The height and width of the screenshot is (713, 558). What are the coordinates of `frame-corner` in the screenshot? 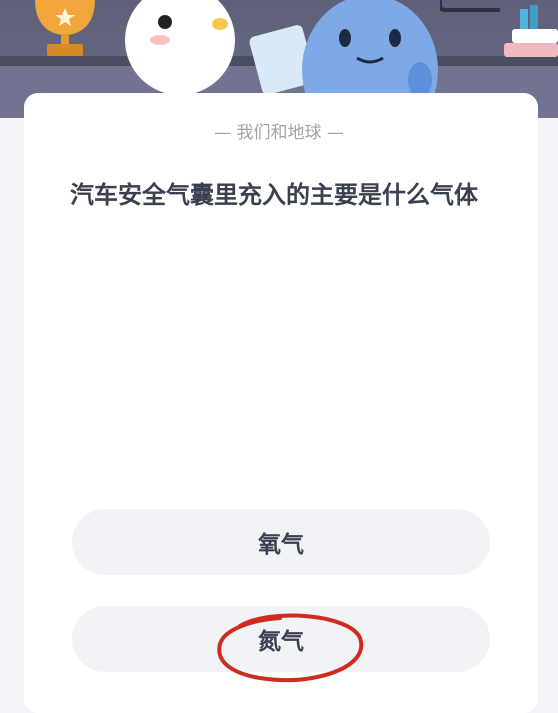 It's located at (470, 6).